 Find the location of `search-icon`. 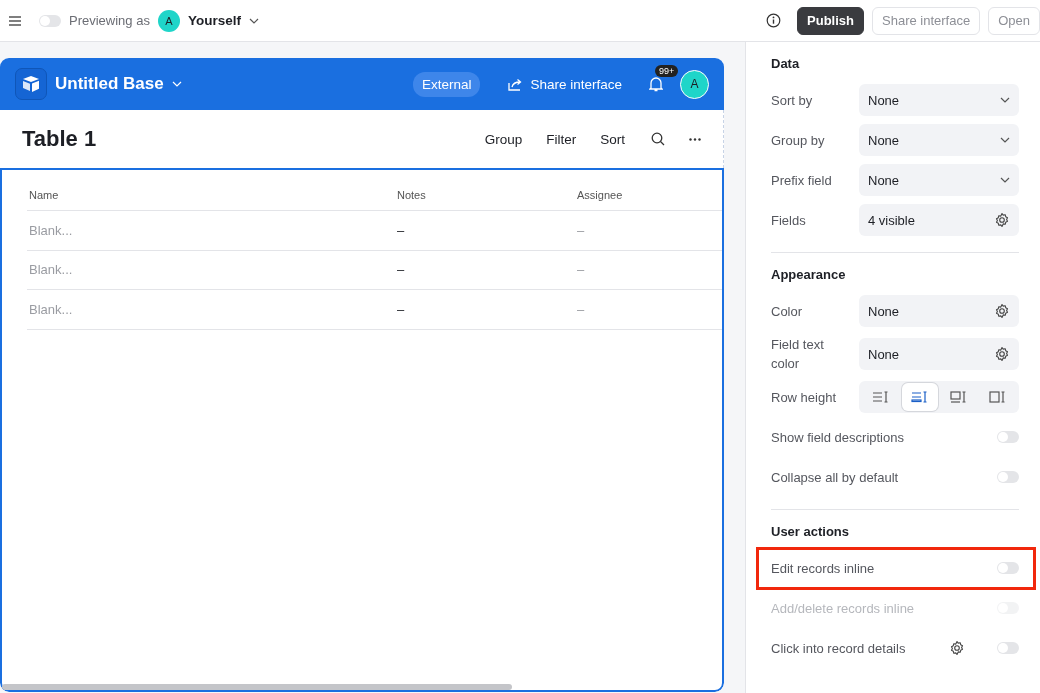

search-icon is located at coordinates (658, 139).